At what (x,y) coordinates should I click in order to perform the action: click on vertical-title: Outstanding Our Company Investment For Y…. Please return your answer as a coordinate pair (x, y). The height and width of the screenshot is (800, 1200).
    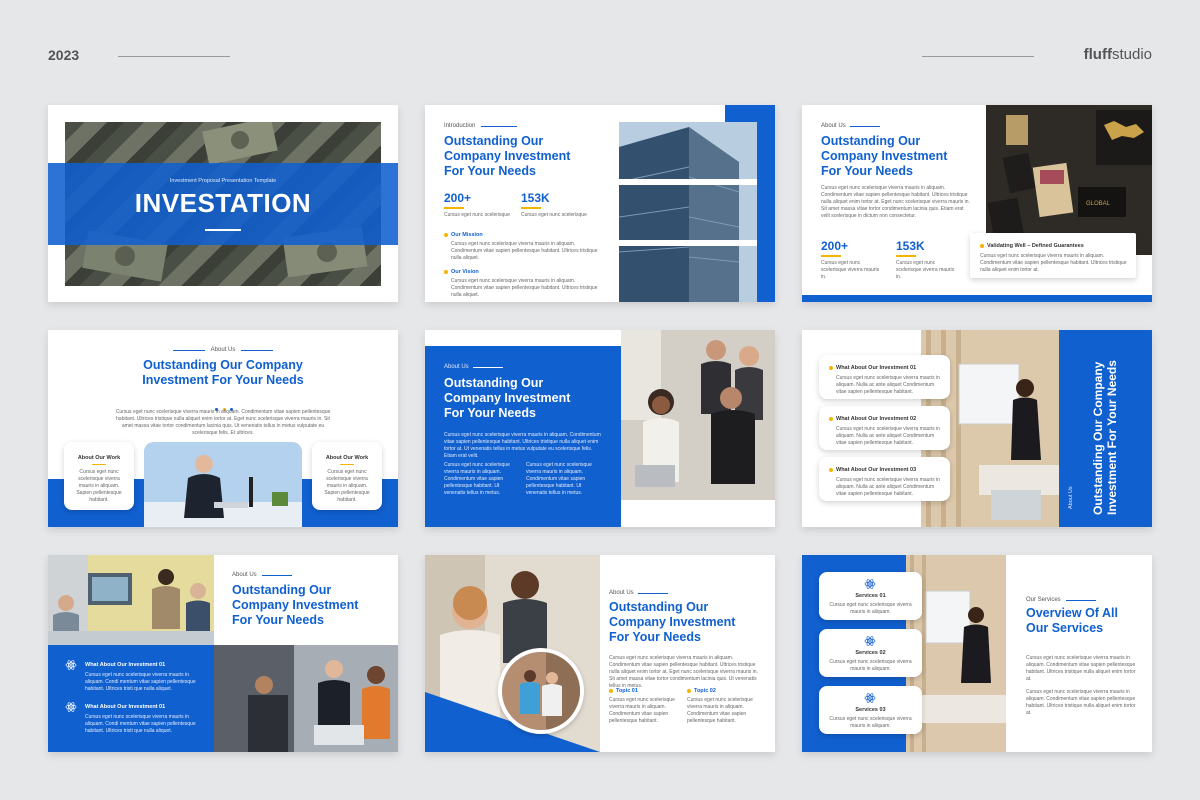
    Looking at the image, I should click on (1105, 437).